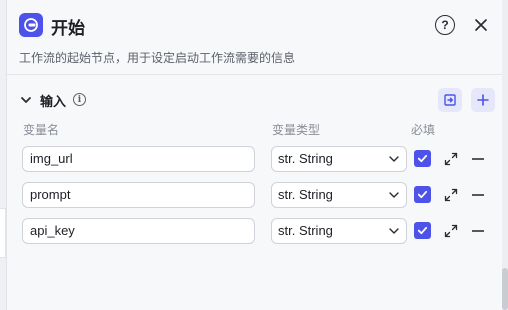 The height and width of the screenshot is (310, 508). I want to click on import-button, so click(450, 100).